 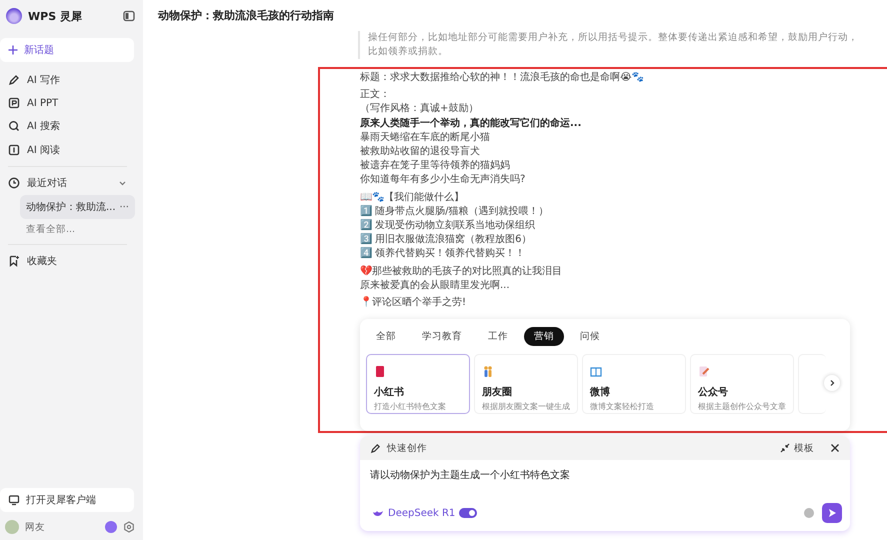 I want to click on sidebar-toggle-icon, so click(x=129, y=16).